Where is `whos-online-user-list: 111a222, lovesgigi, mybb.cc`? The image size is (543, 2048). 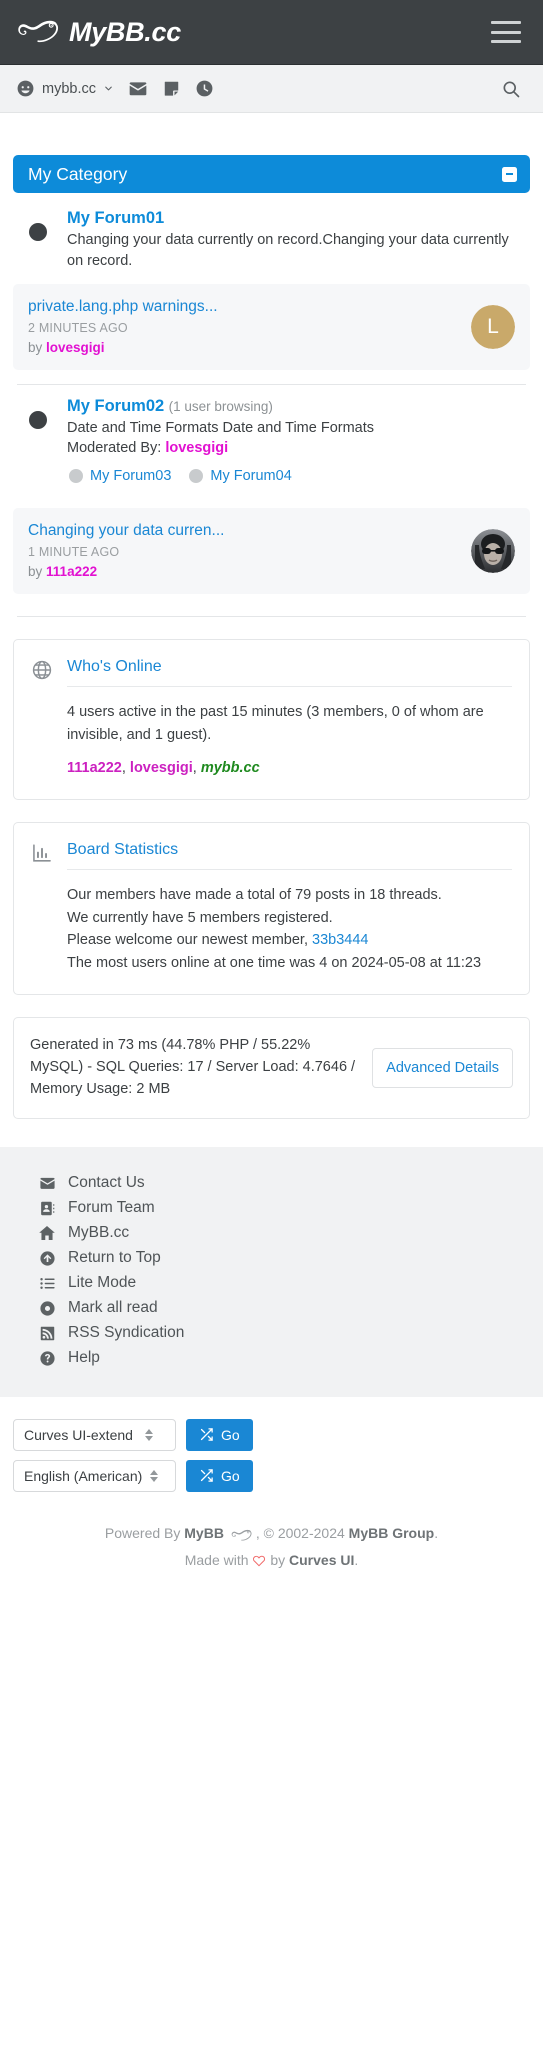 whos-online-user-list: 111a222, lovesgigi, mybb.cc is located at coordinates (271, 768).